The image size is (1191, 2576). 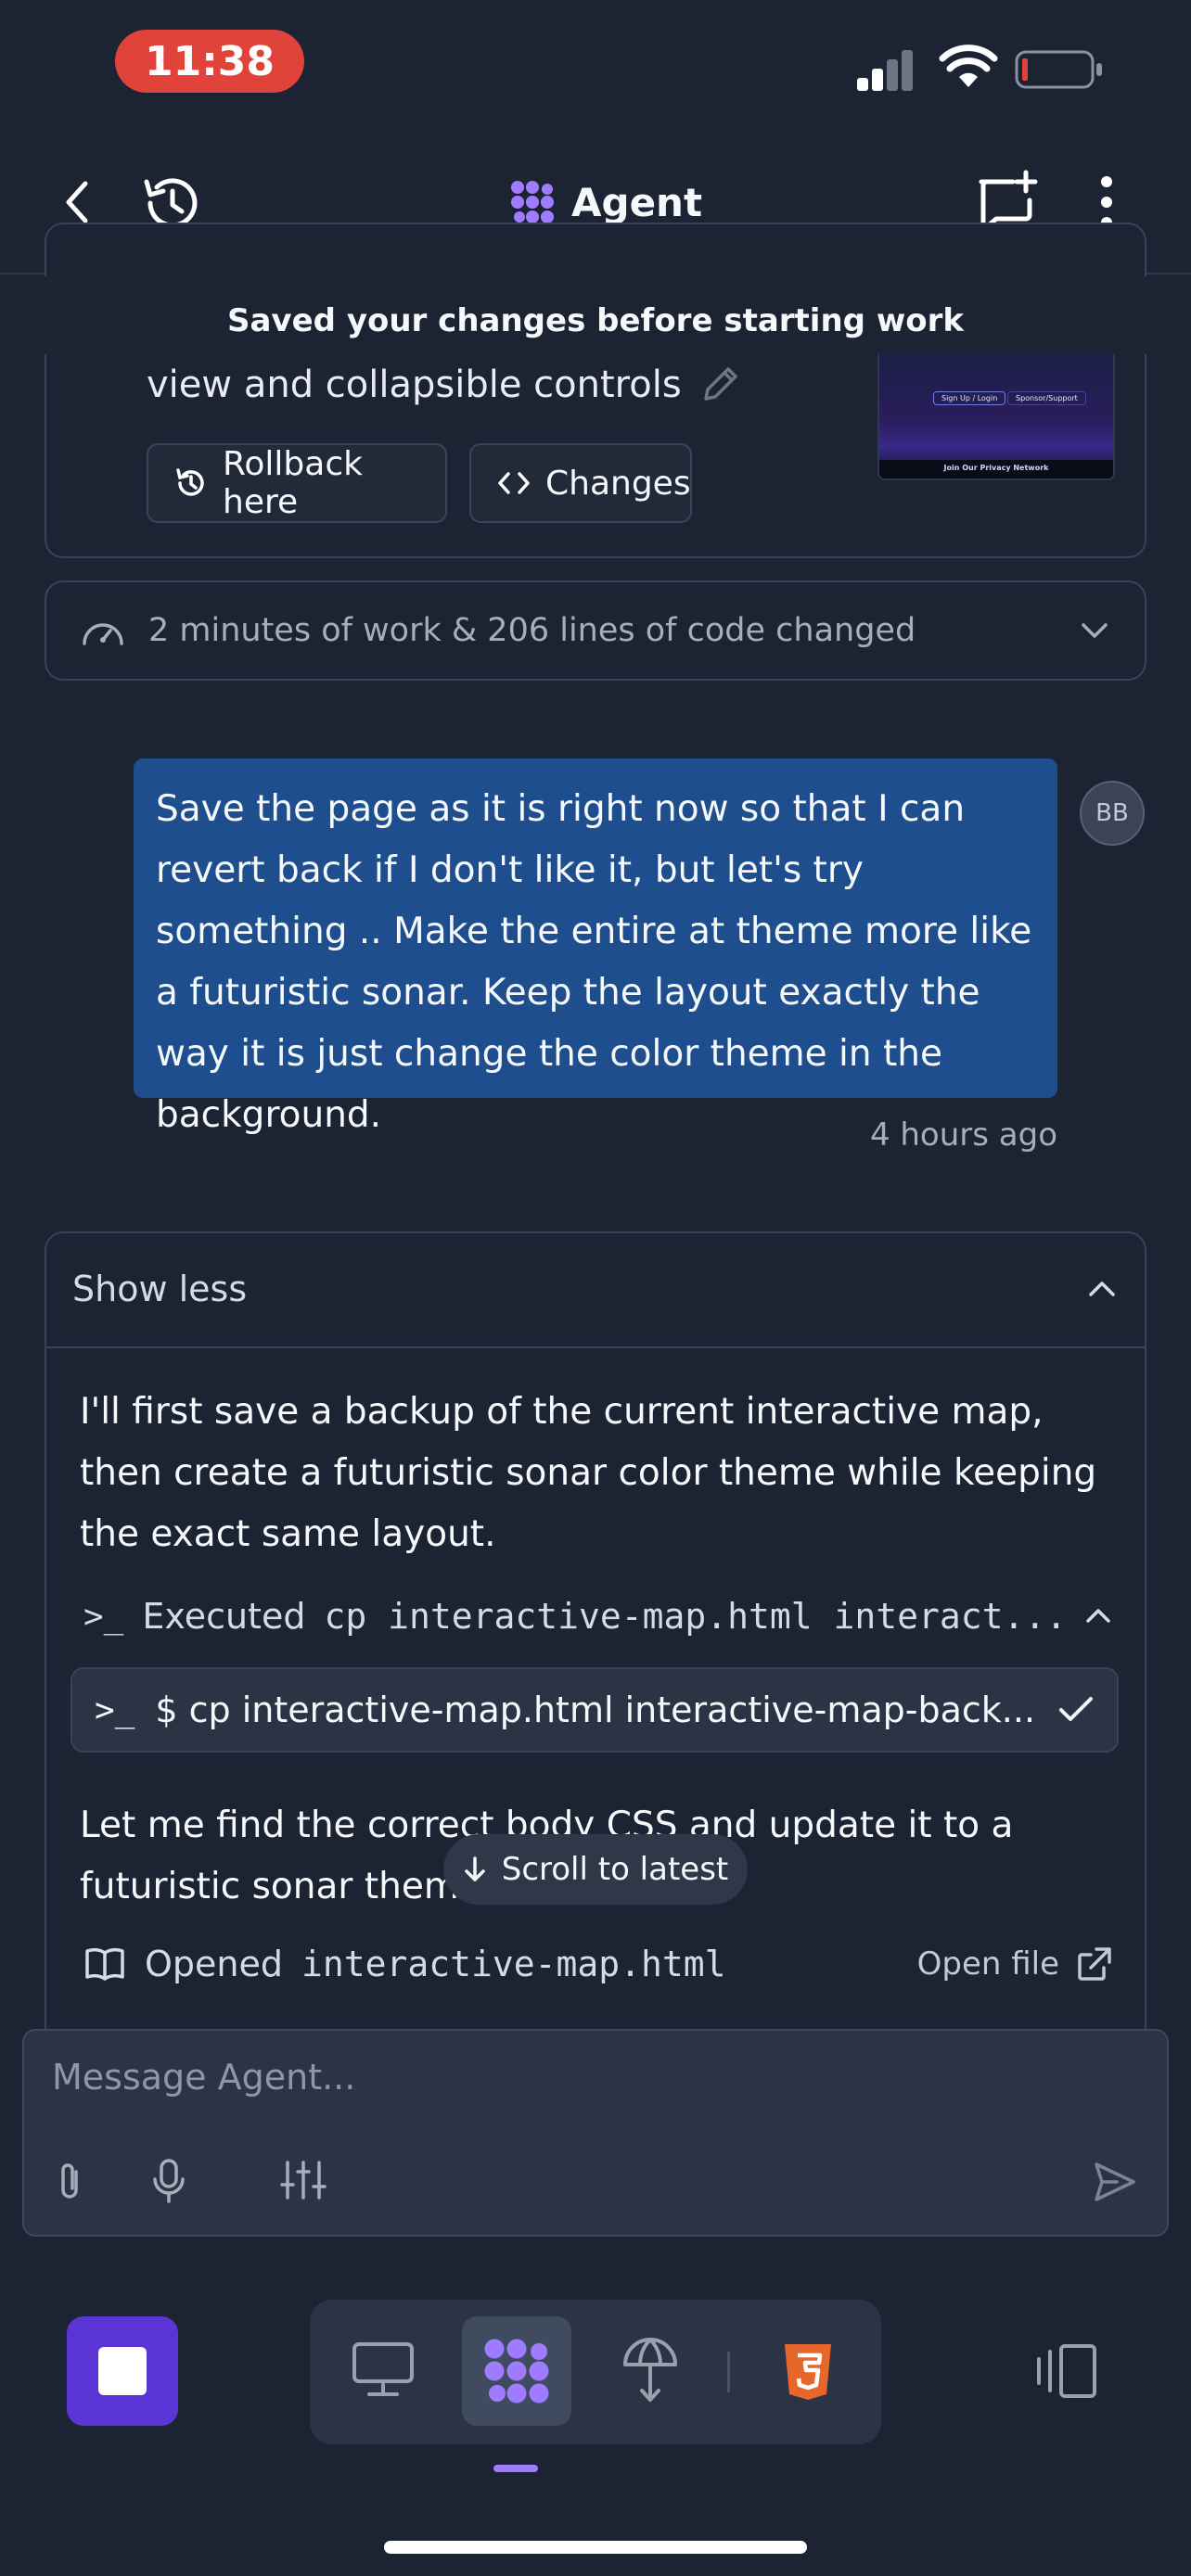 I want to click on opened-file-name: interactive-map.html, so click(x=513, y=1964).